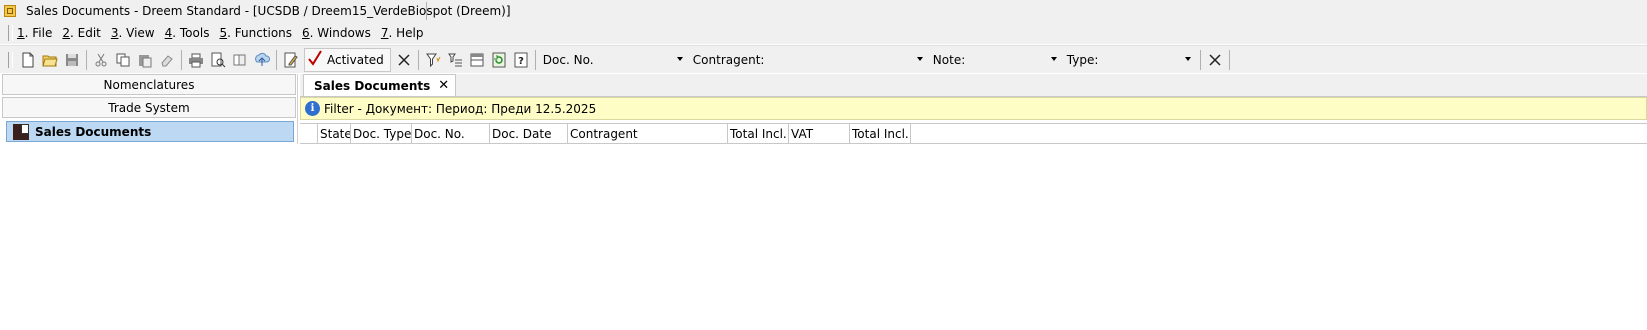 This screenshot has width=1647, height=330. I want to click on column-contragent: Contragent, so click(648, 133).